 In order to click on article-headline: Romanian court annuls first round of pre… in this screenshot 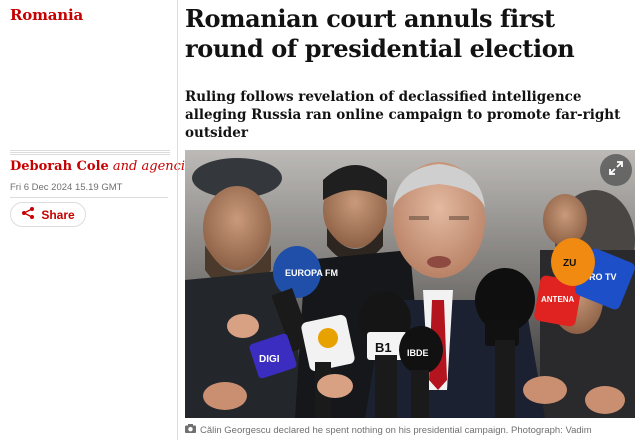, I will do `click(380, 33)`.